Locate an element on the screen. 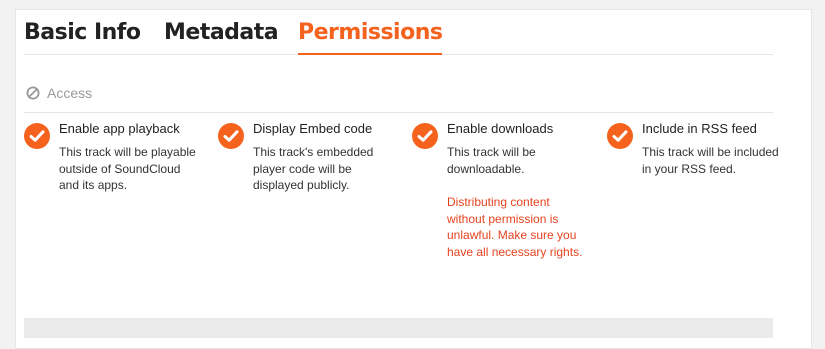  tab-basic-info: Basic Info is located at coordinates (82, 35).